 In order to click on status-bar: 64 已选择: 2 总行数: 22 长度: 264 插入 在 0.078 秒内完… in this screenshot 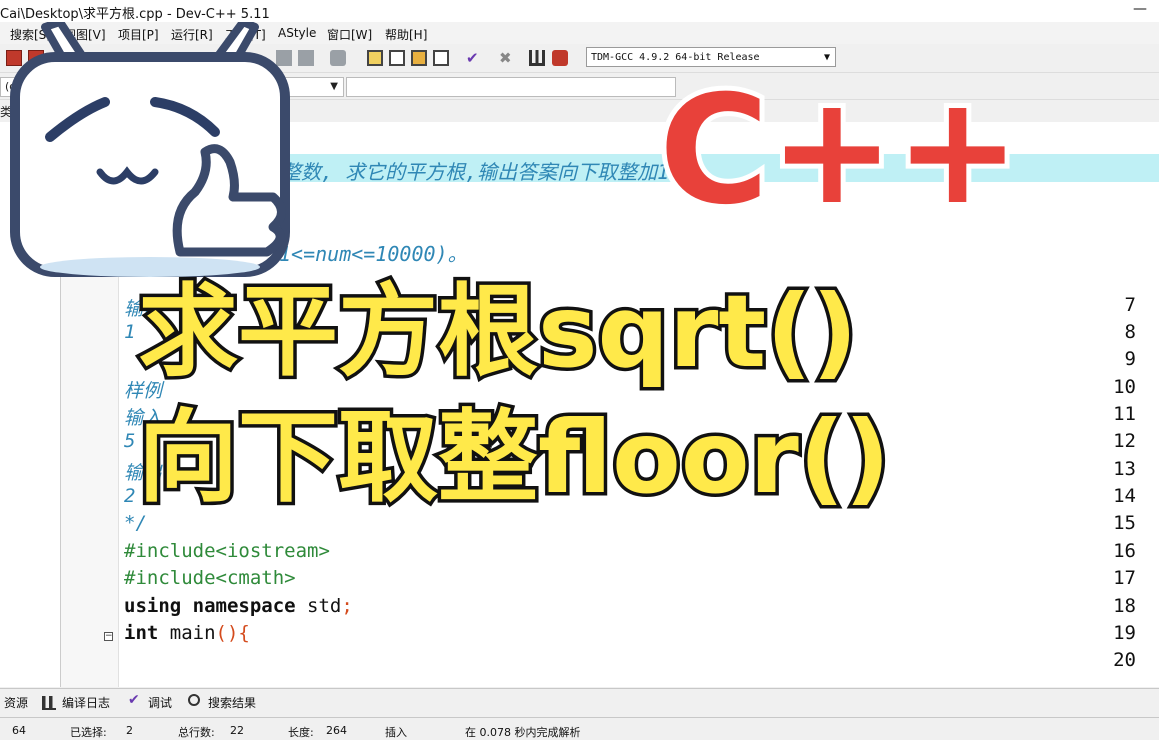, I will do `click(579, 728)`.